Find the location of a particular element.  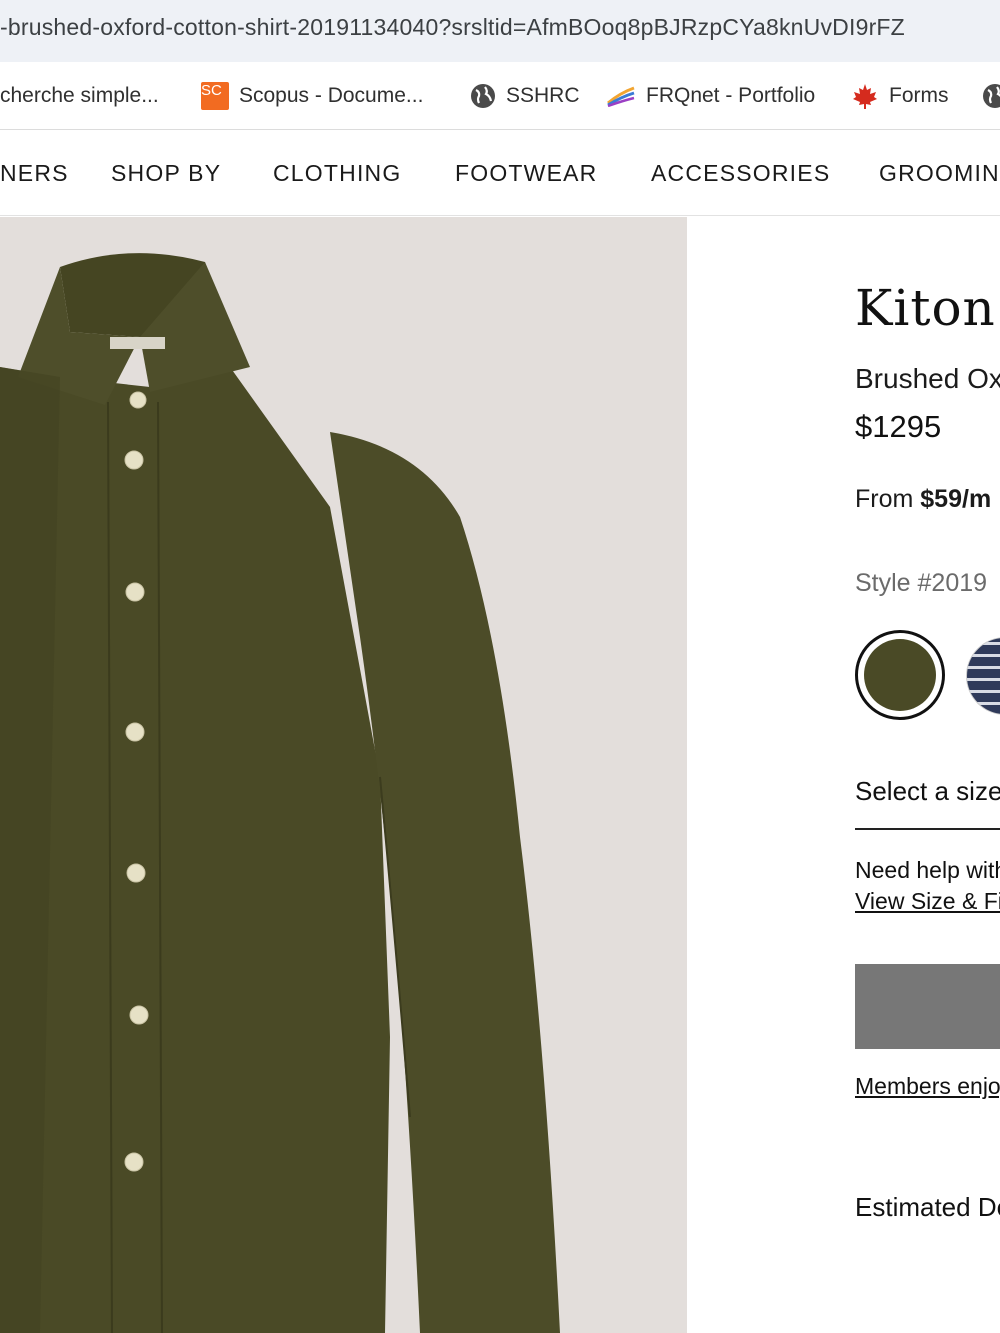

financing-text: From $59/m is located at coordinates (923, 499).